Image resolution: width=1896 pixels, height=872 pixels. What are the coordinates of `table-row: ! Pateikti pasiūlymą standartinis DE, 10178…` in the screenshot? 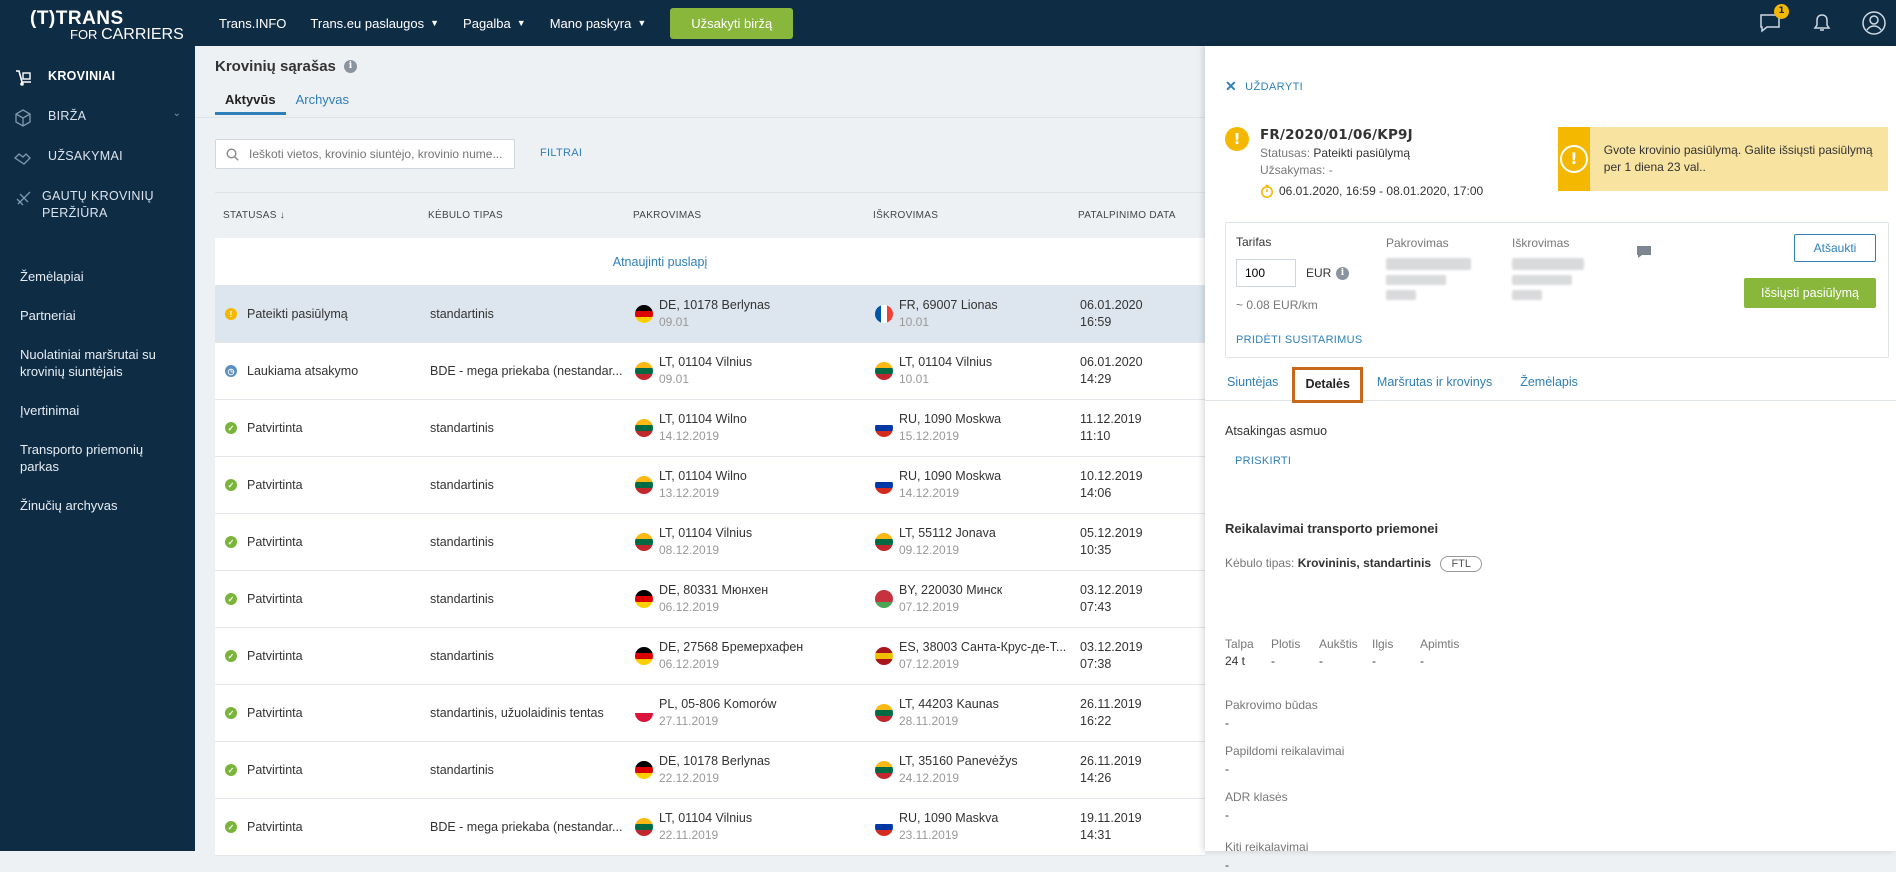 It's located at (710, 314).